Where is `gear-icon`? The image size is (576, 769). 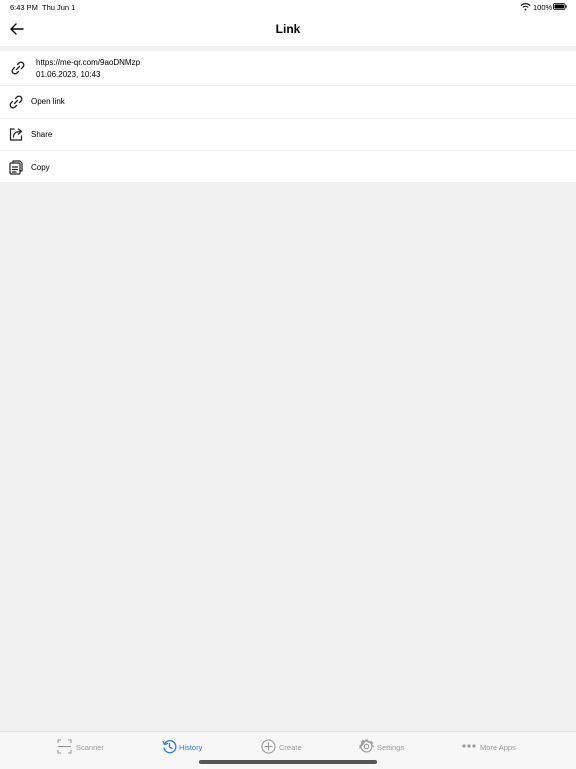
gear-icon is located at coordinates (366, 746).